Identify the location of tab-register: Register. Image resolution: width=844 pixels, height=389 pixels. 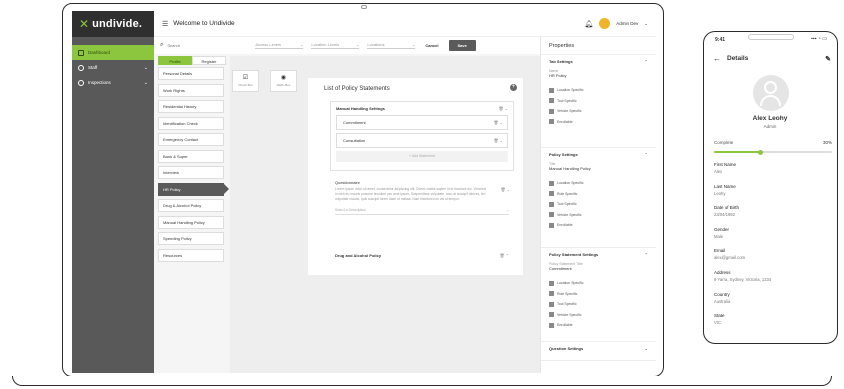
(209, 60).